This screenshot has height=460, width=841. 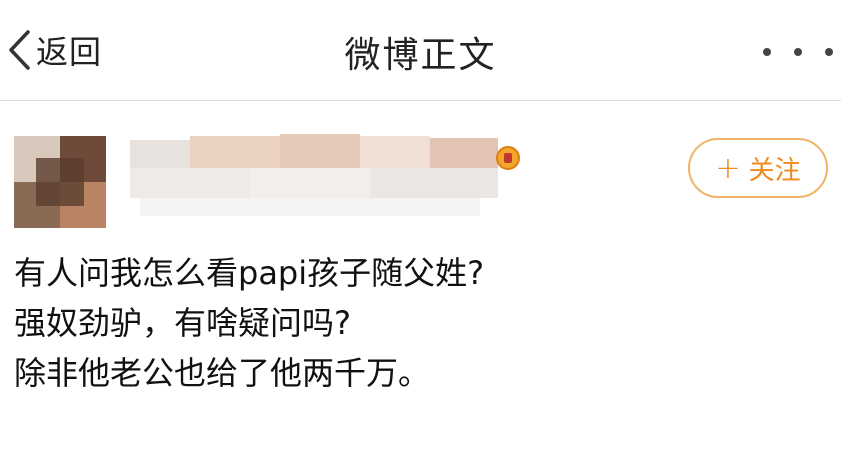 What do you see at coordinates (222, 373) in the screenshot?
I see `post-line: 除非他老公也给了他两千万。` at bounding box center [222, 373].